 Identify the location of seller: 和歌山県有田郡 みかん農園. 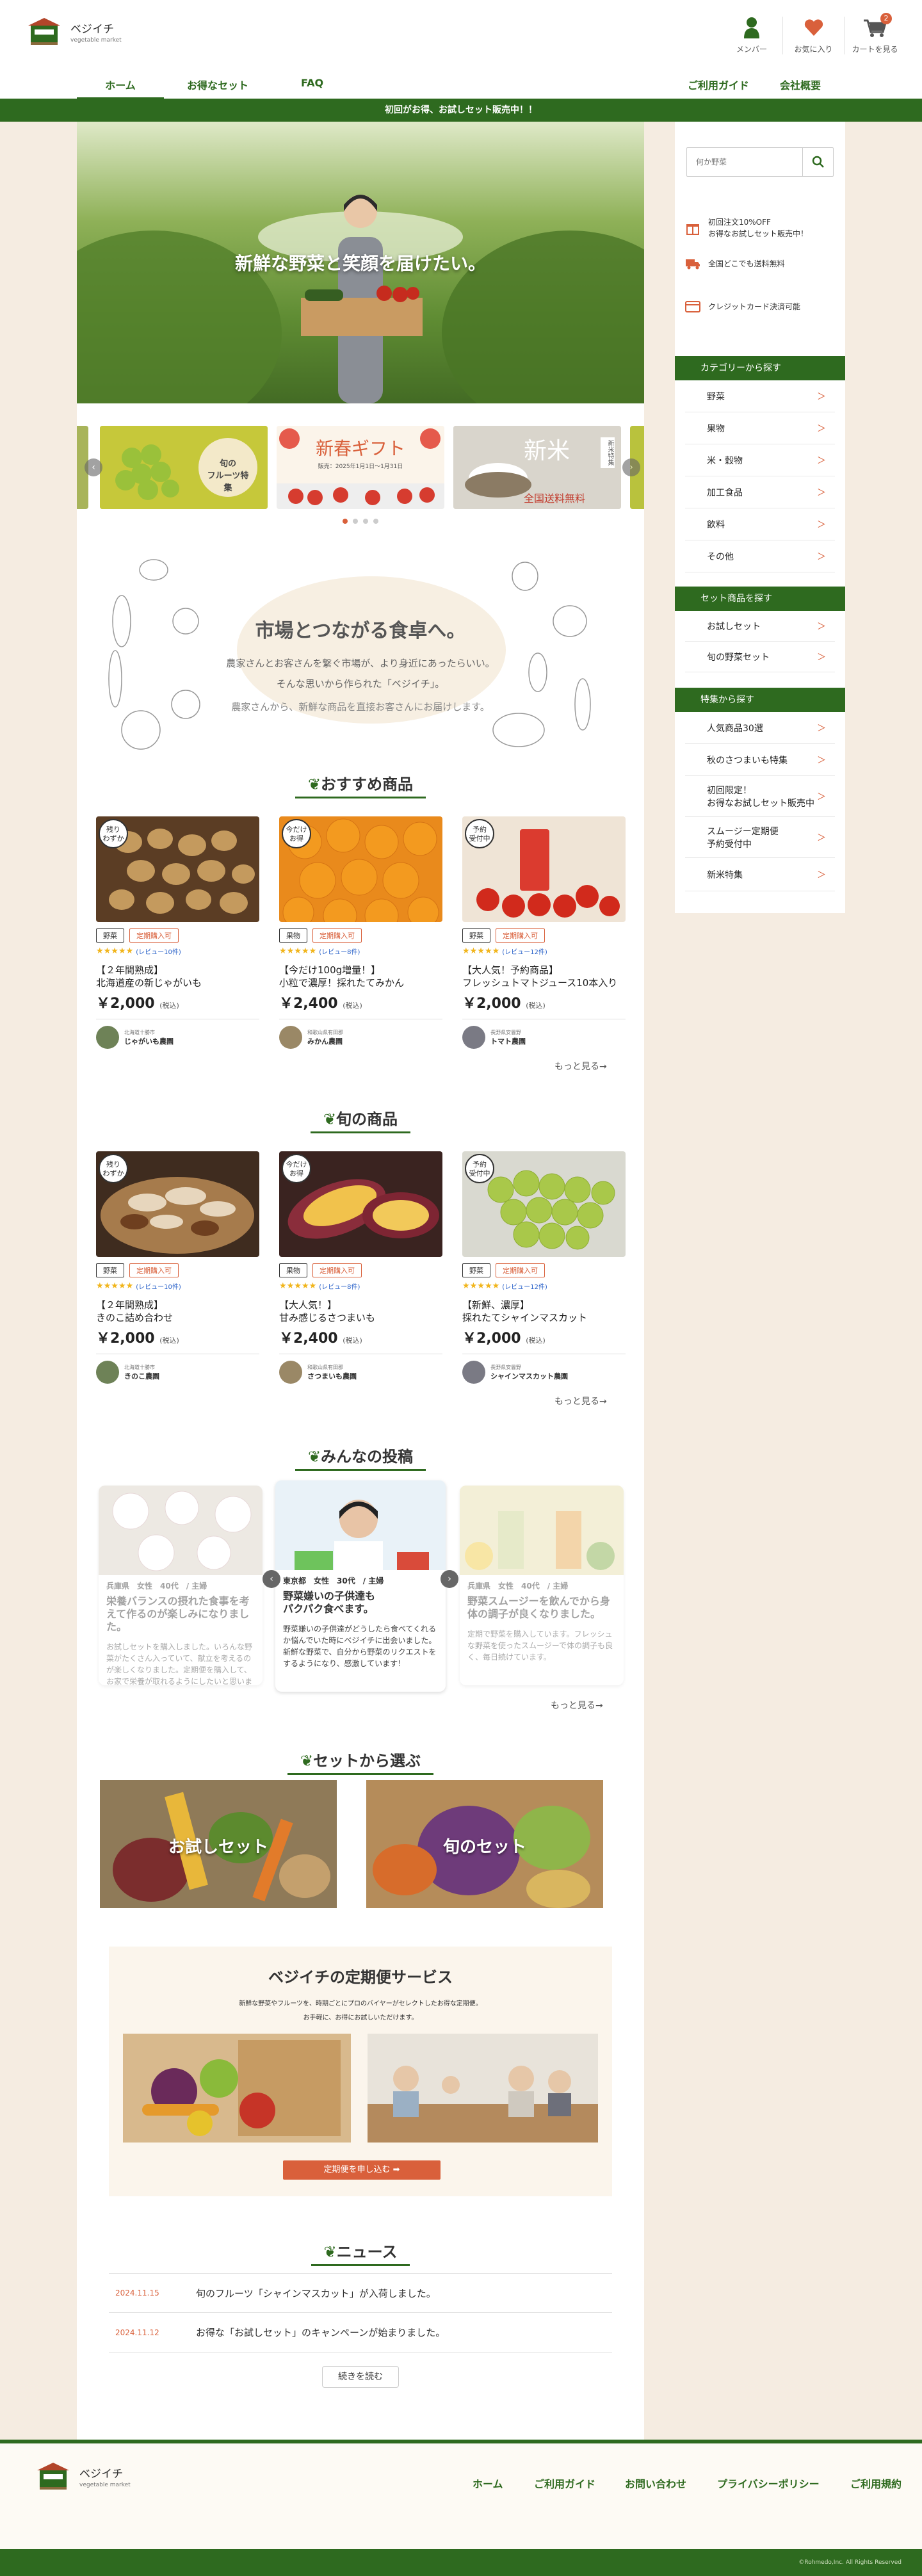
(360, 1034).